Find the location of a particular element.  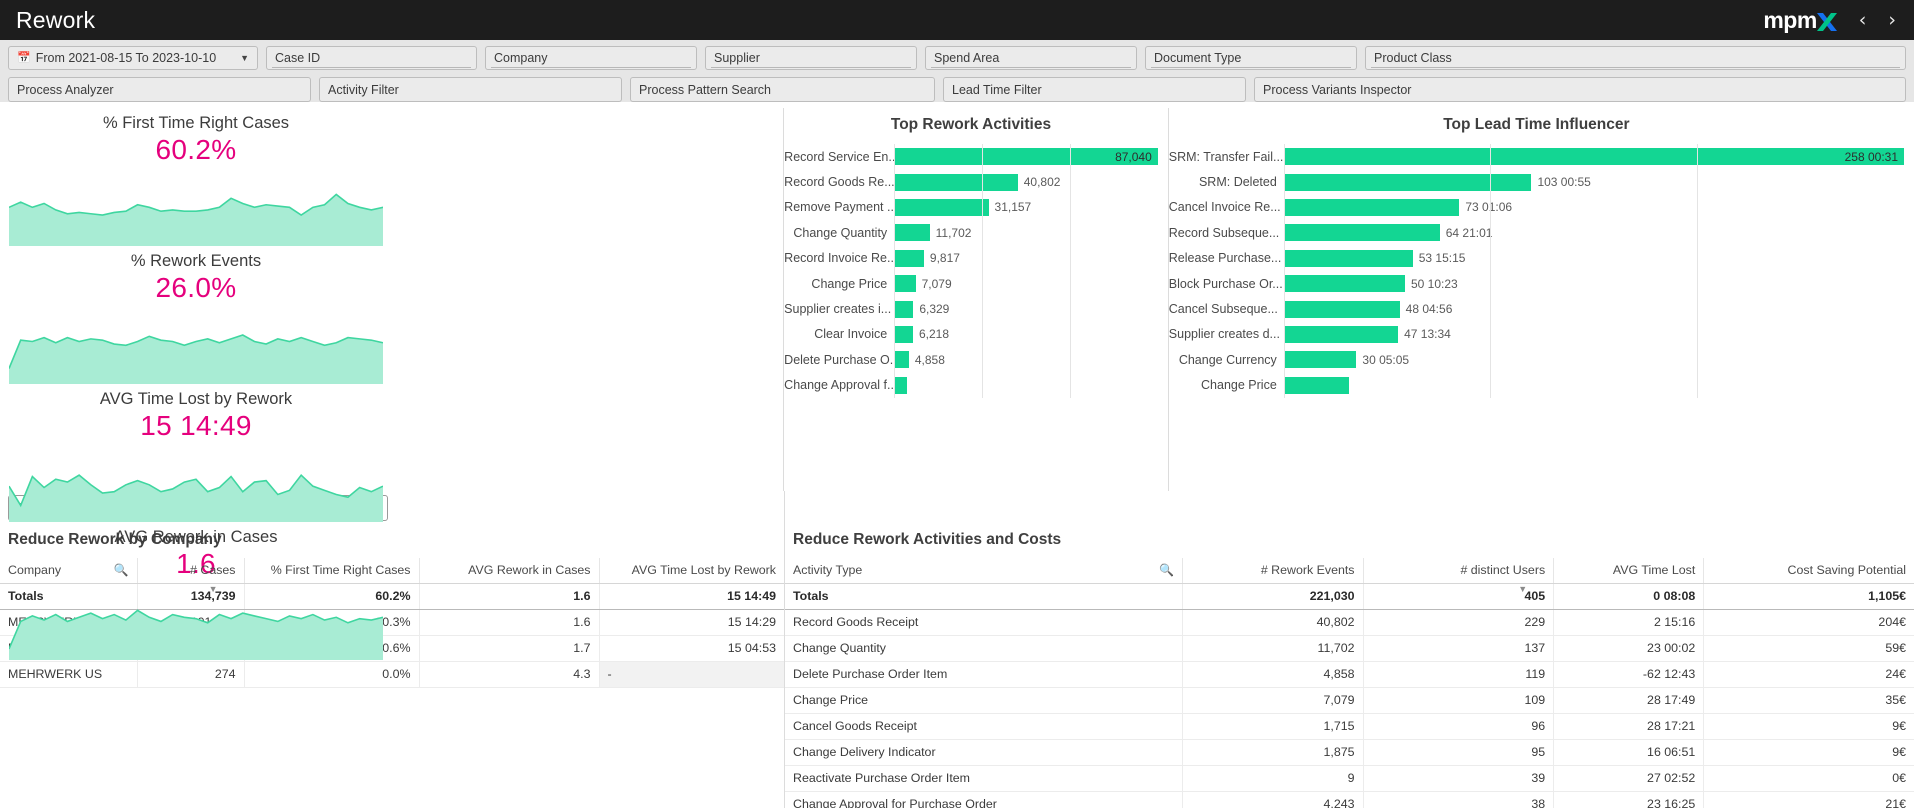

table-cell: 1,875 is located at coordinates (1273, 752).